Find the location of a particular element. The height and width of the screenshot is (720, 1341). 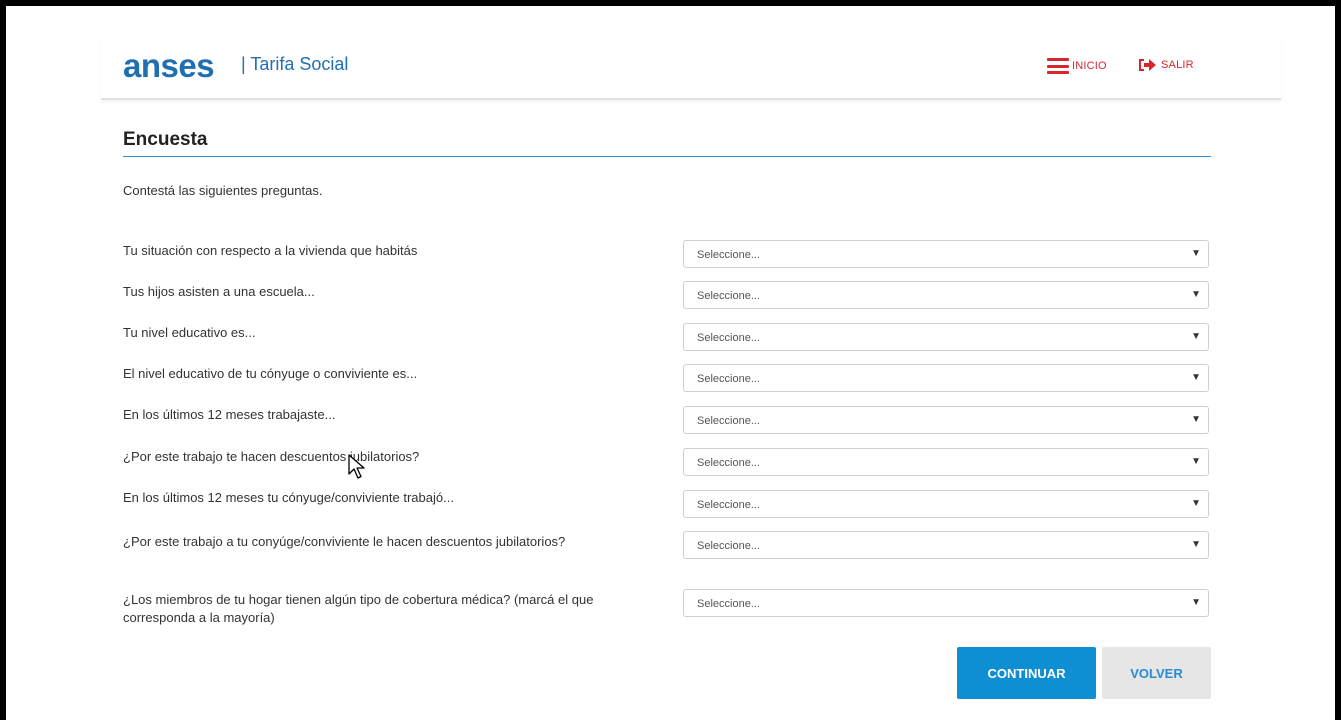

page-title: Encuesta is located at coordinates (667, 141).